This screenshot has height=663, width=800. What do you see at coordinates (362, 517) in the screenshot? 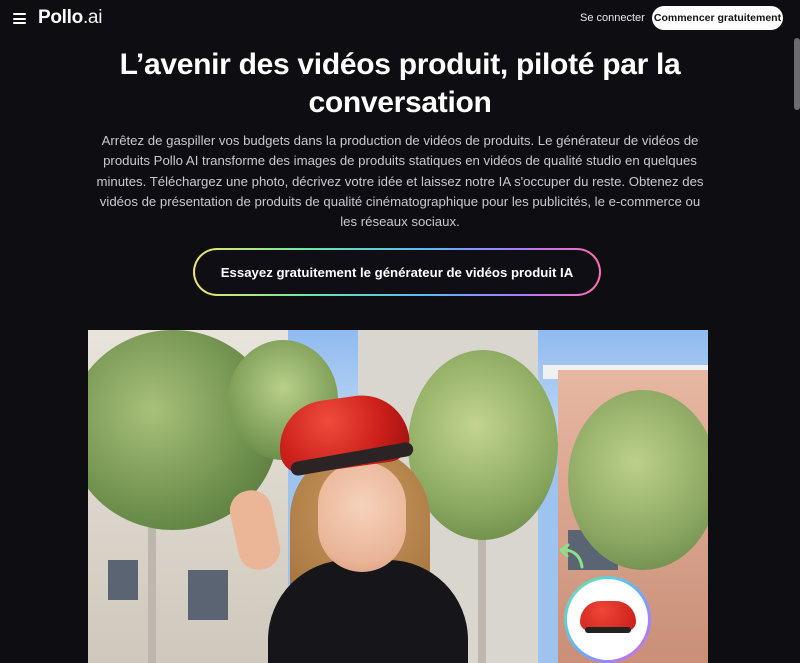
I see `face` at bounding box center [362, 517].